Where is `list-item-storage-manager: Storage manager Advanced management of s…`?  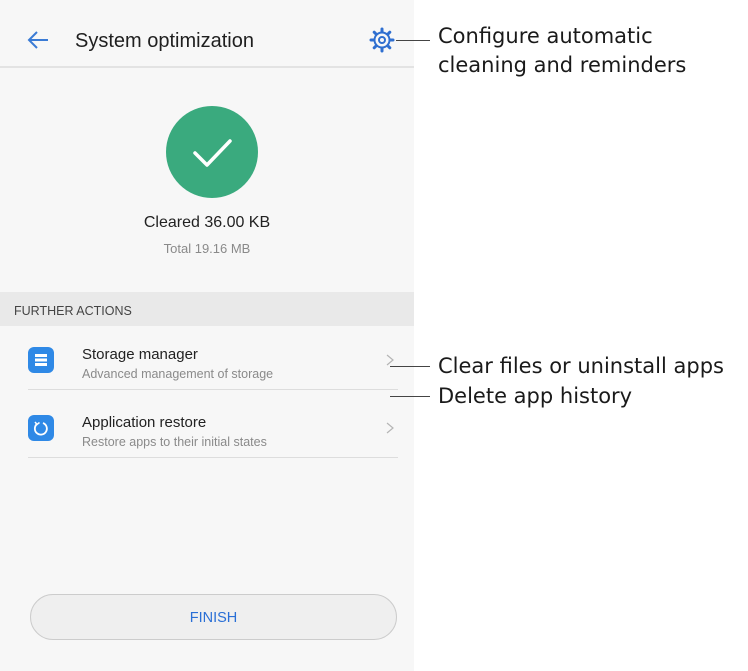 list-item-storage-manager: Storage manager Advanced management of s… is located at coordinates (207, 360).